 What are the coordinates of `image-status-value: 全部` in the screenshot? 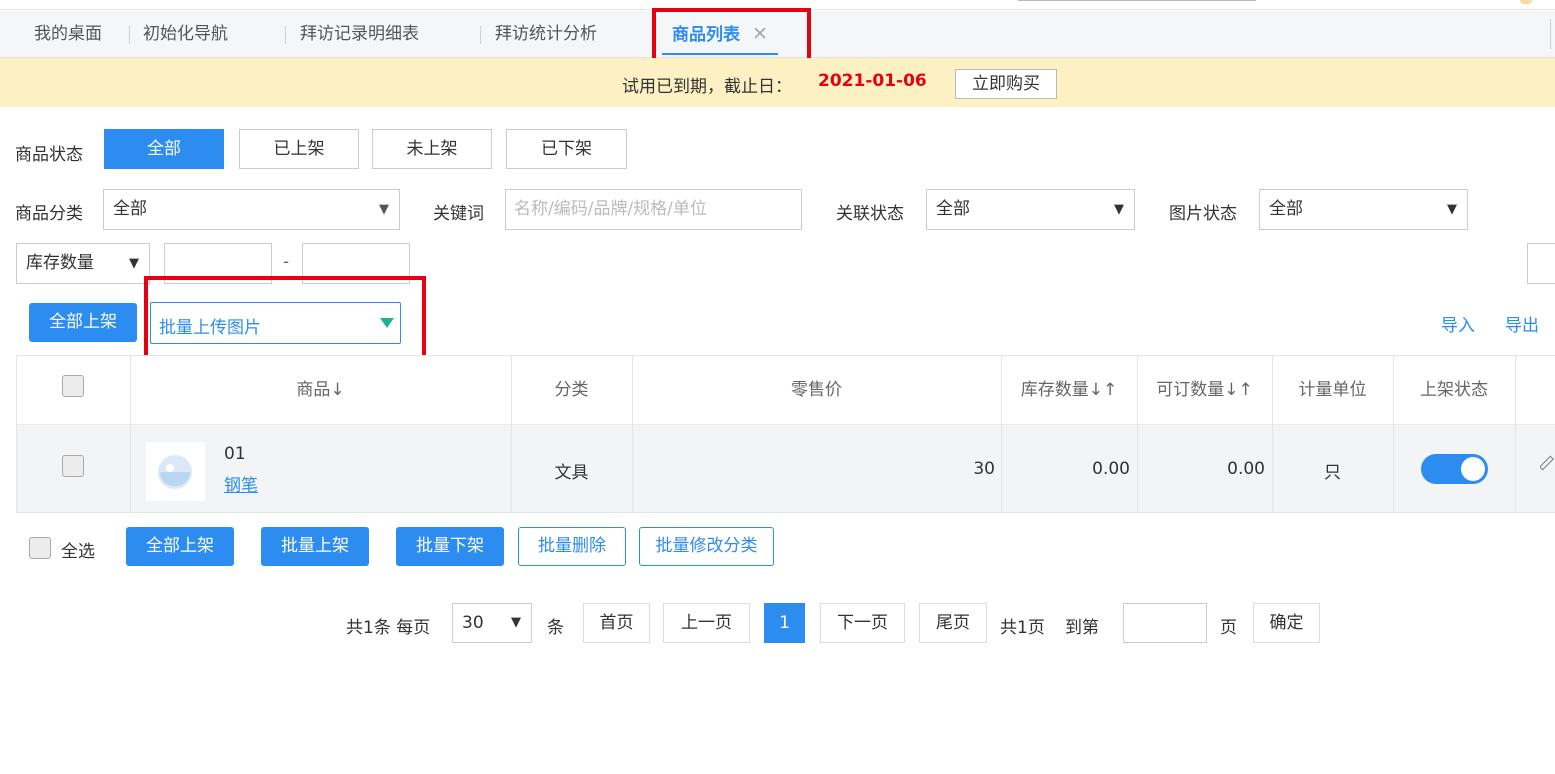 It's located at (1286, 209).